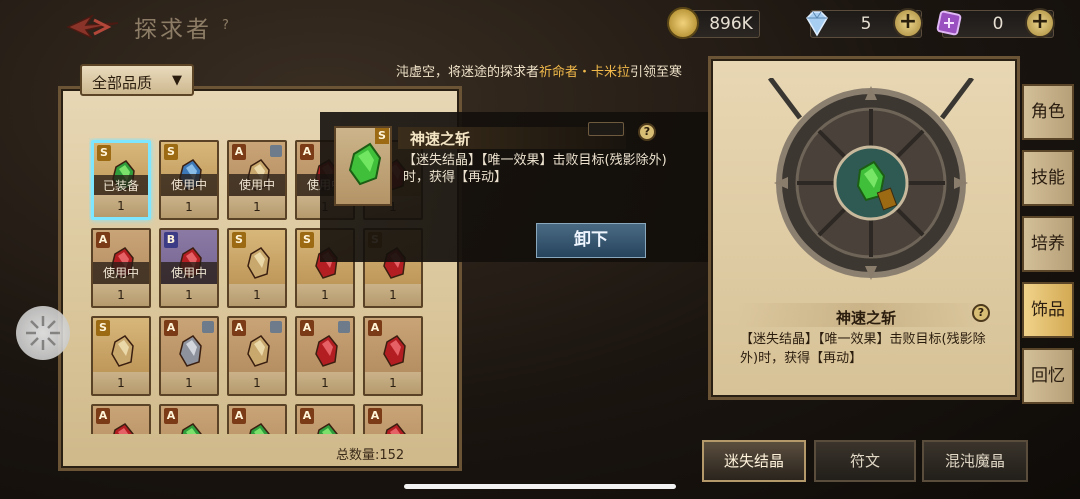  Describe the element at coordinates (591, 240) in the screenshot. I see `unequip-button: 卸下` at that location.